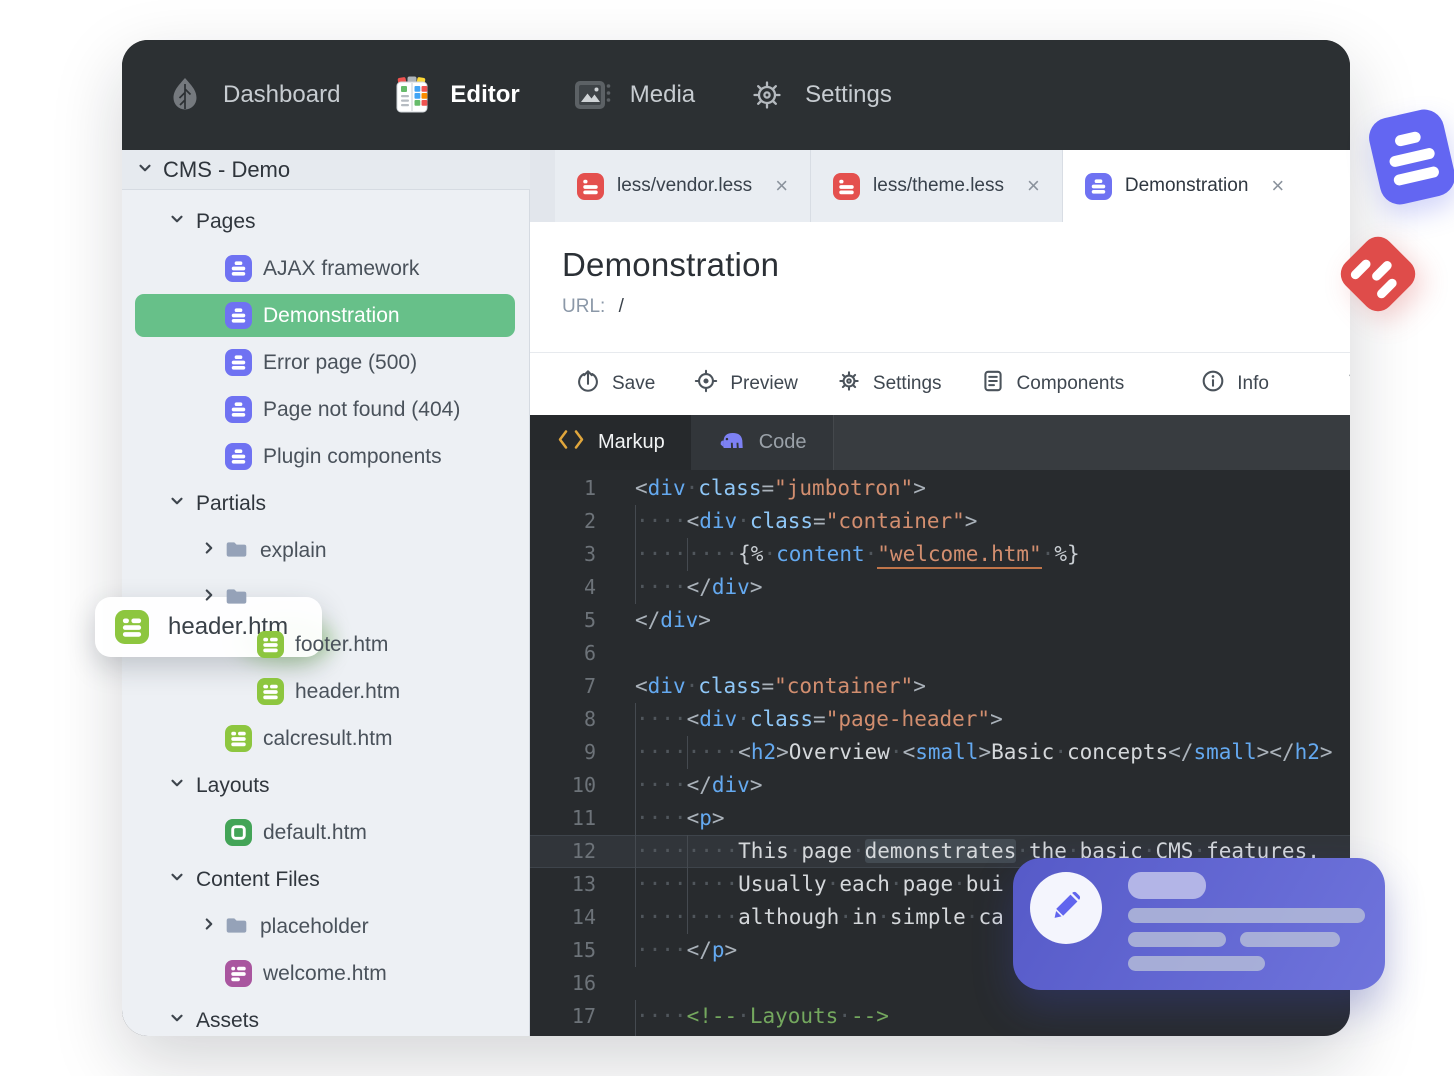 Image resolution: width=1454 pixels, height=1076 pixels. What do you see at coordinates (456, 95) in the screenshot?
I see `nav-item-editor: Editor` at bounding box center [456, 95].